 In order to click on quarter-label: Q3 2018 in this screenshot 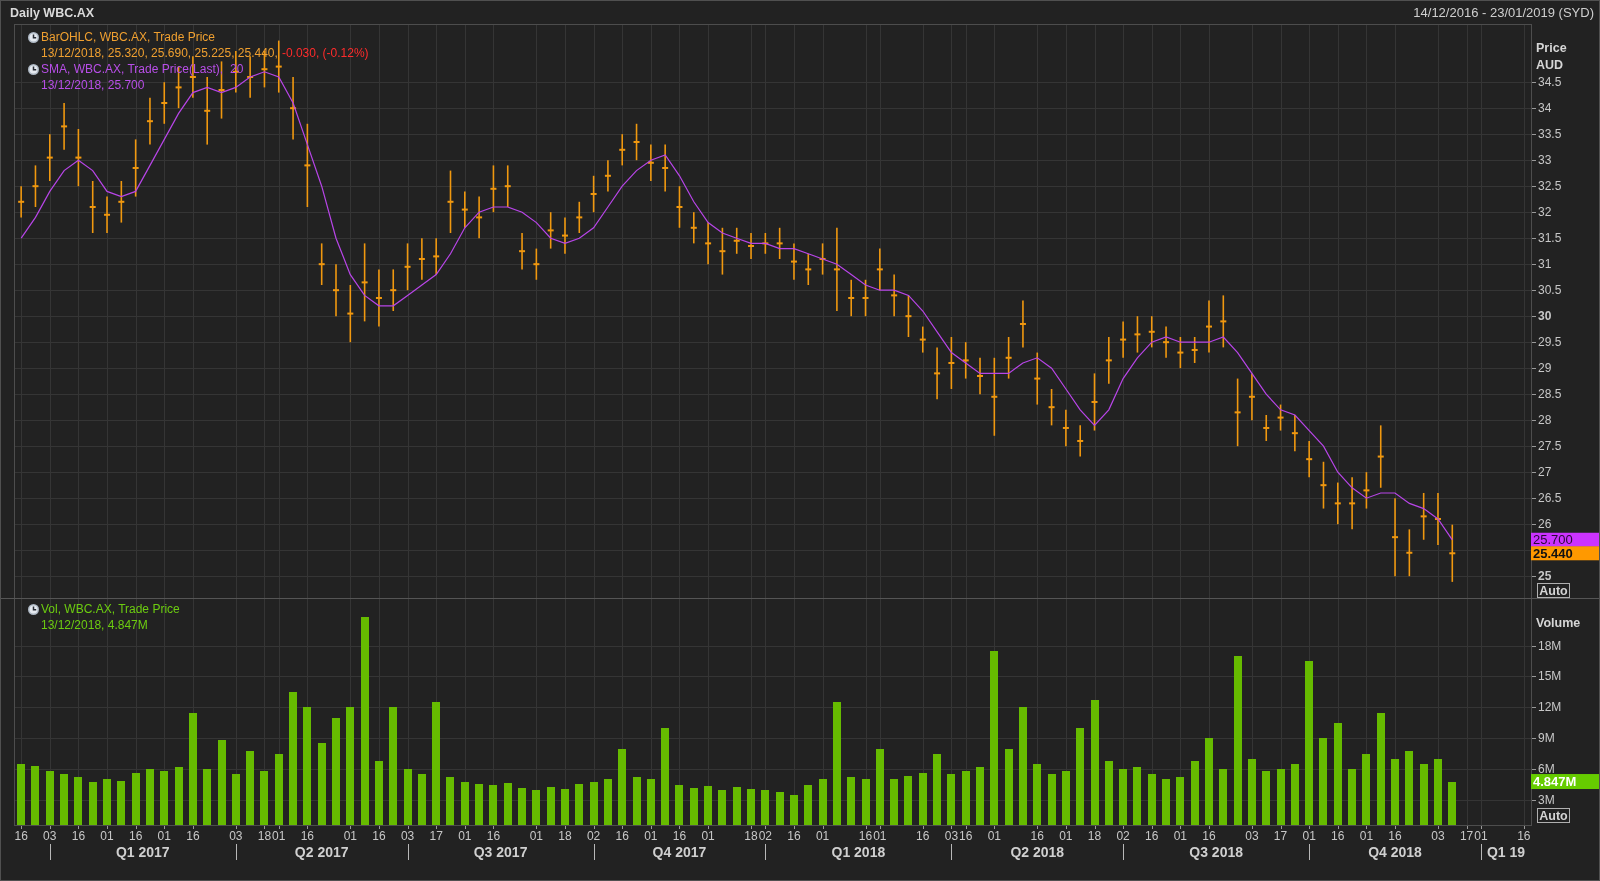, I will do `click(1216, 852)`.